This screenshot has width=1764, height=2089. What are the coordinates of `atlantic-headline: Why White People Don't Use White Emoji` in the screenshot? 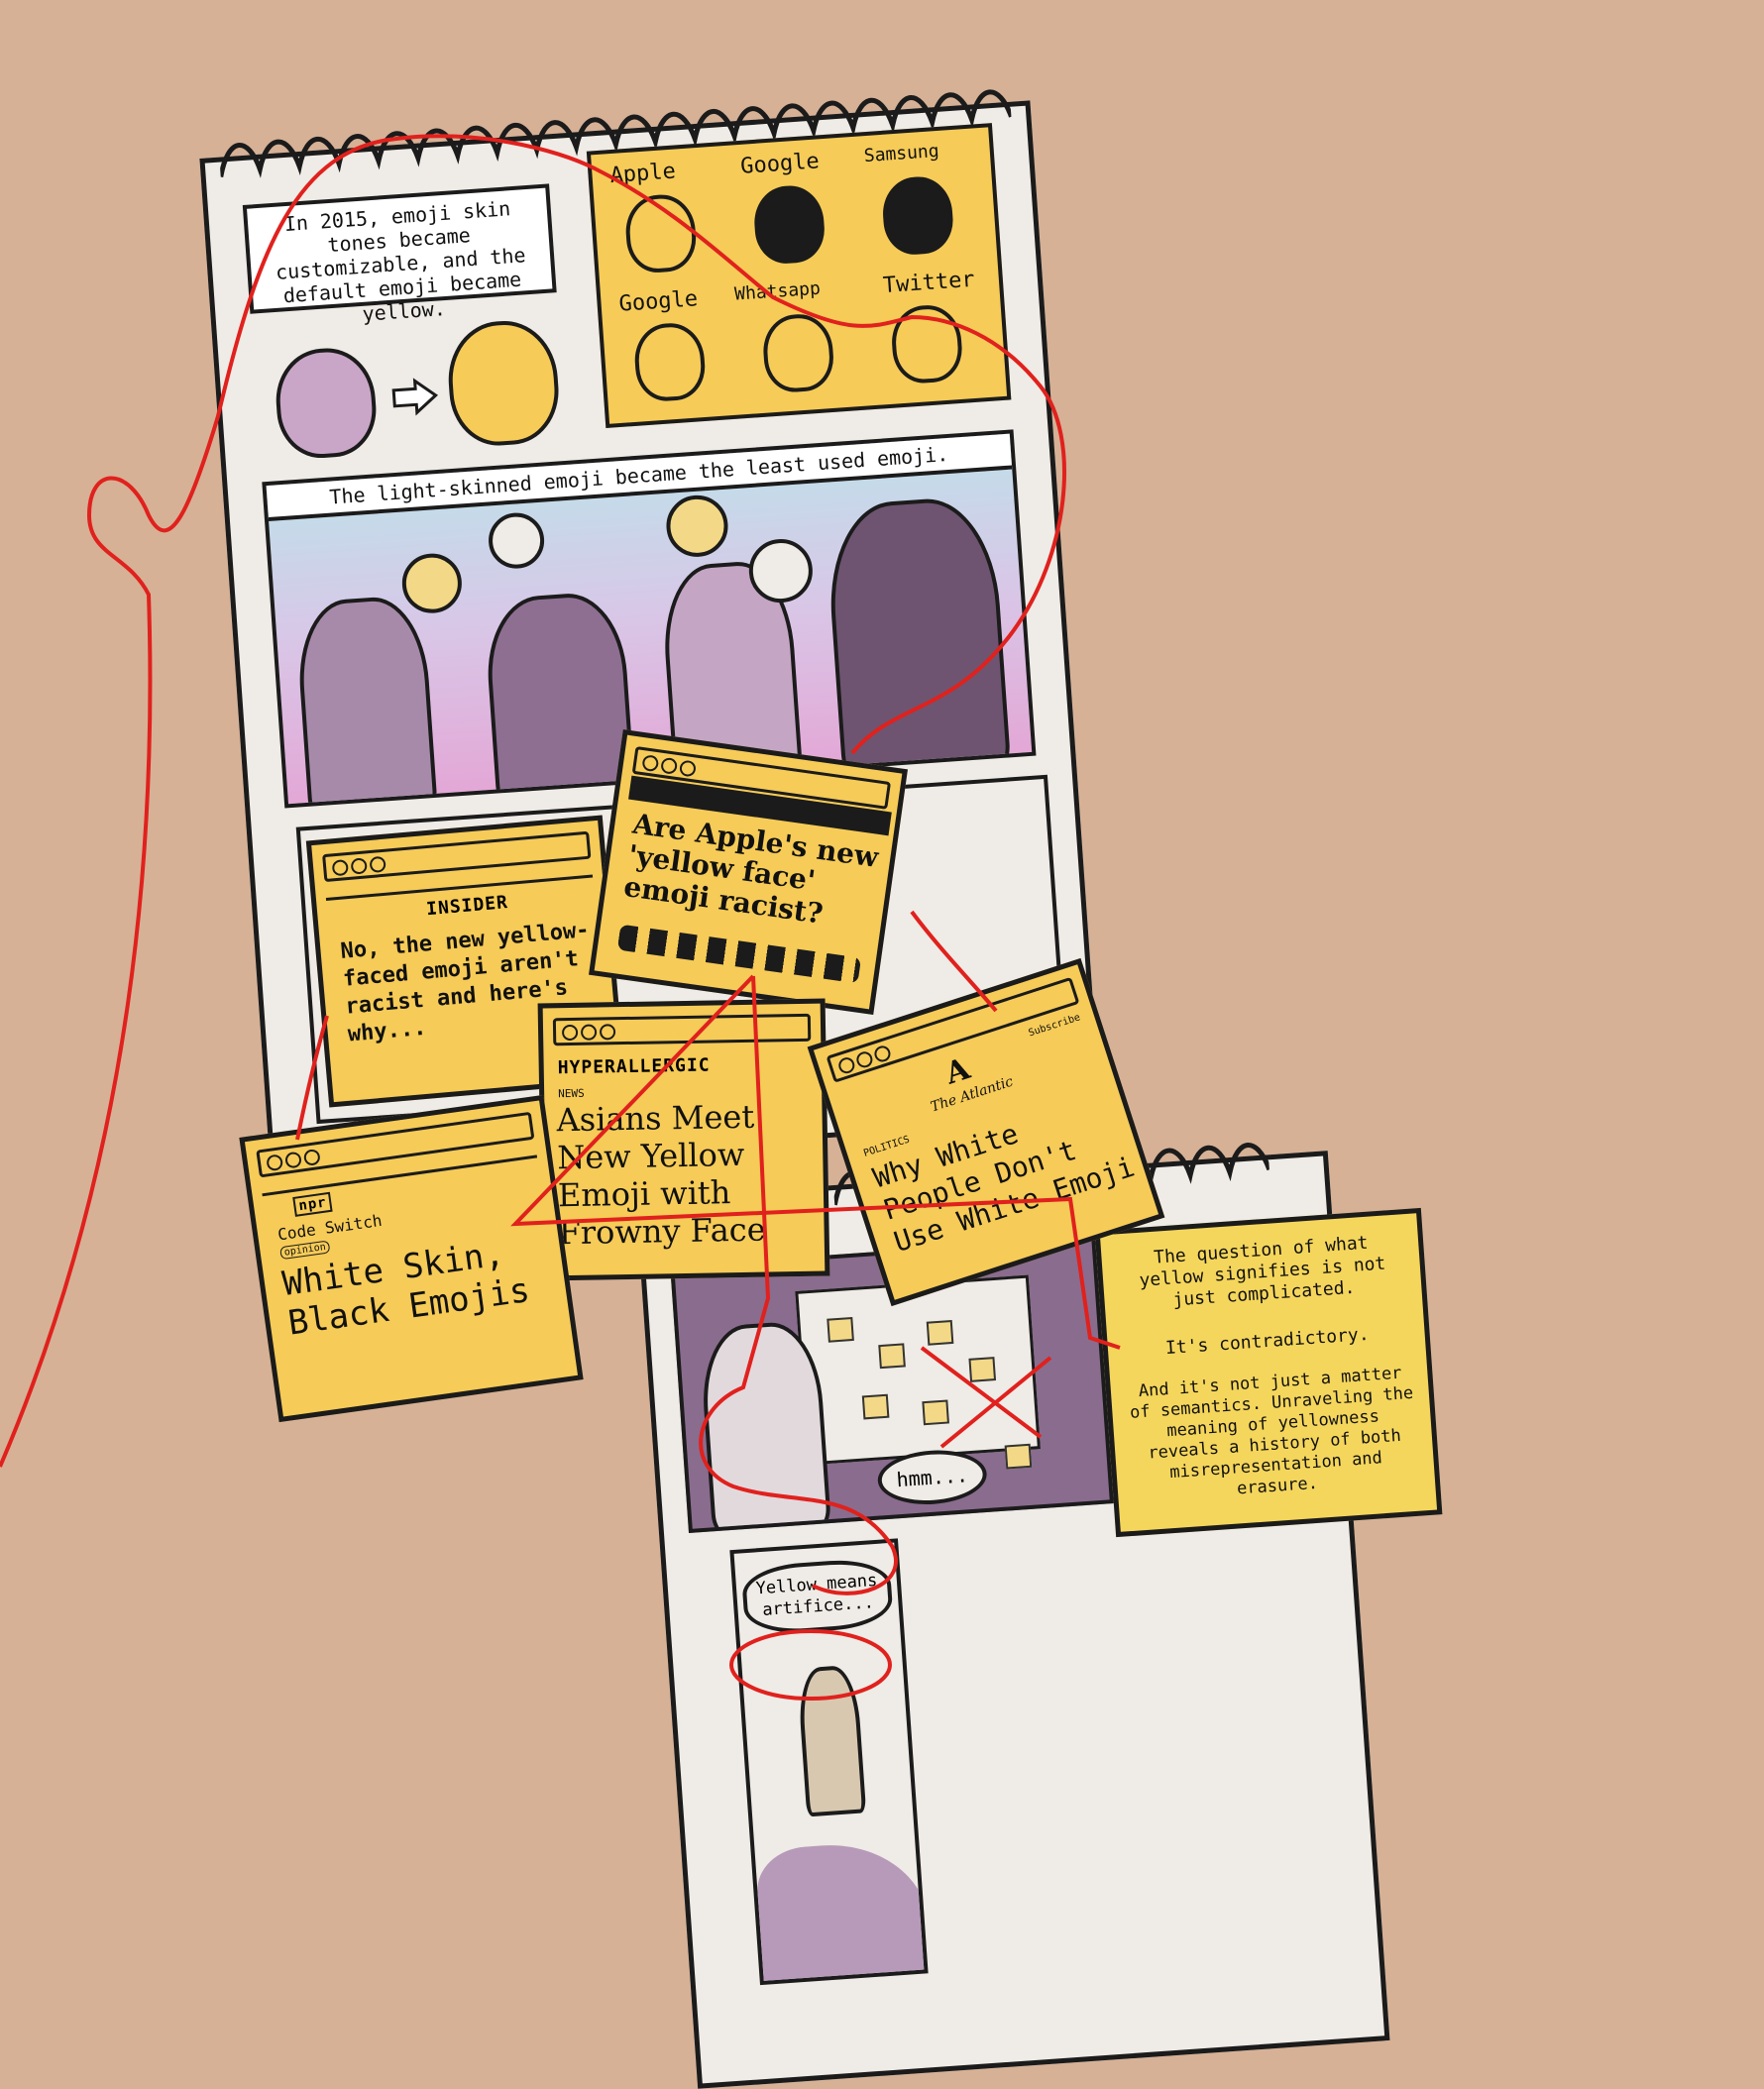 It's located at (1003, 1189).